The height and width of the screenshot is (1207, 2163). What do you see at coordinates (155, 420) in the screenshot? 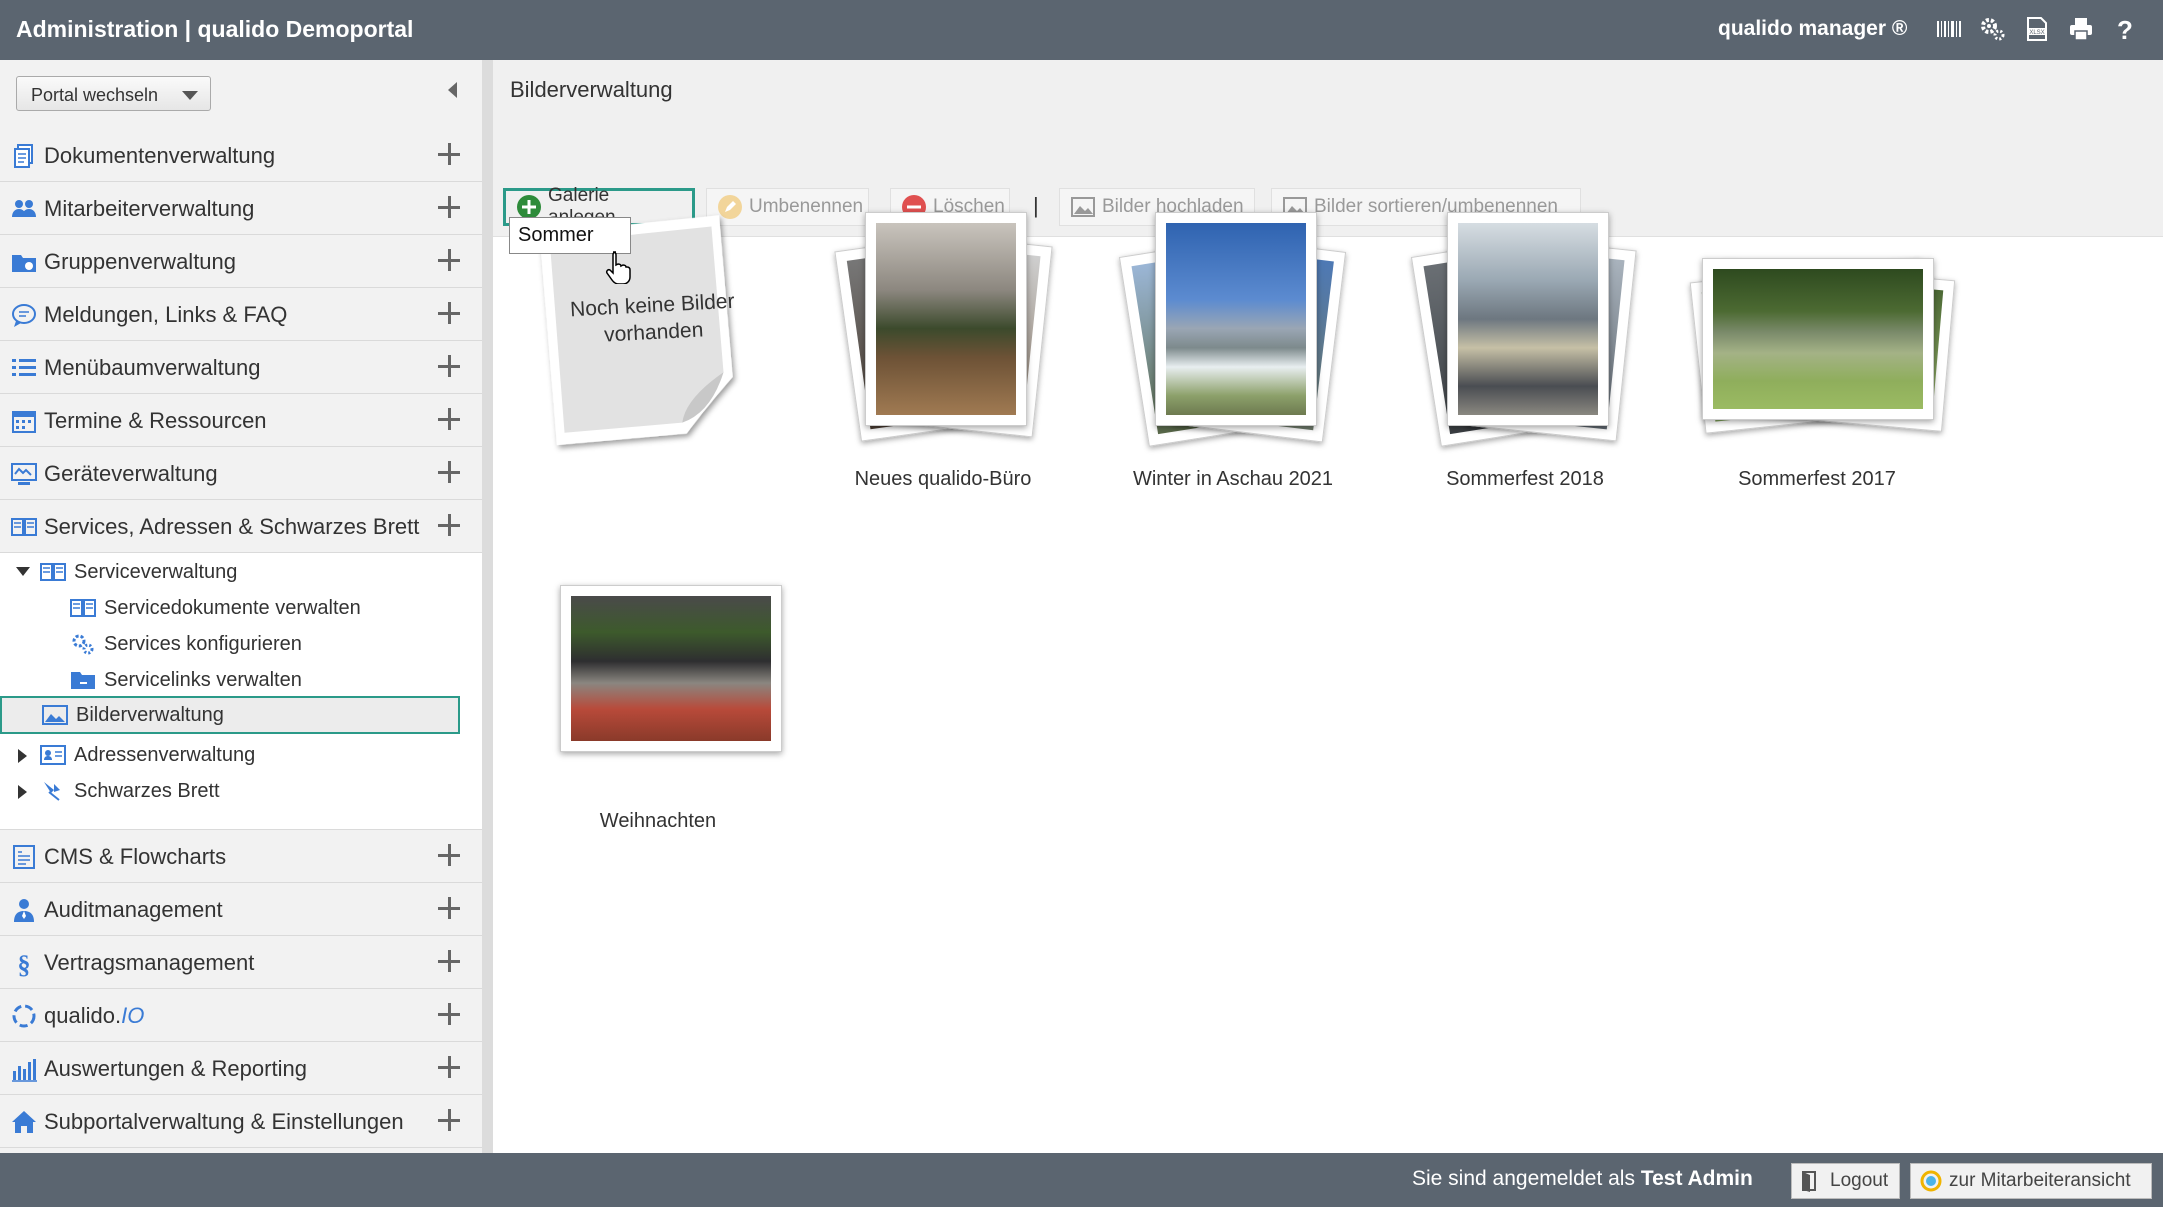
I see `menu-label: Termine & Ressourcen` at bounding box center [155, 420].